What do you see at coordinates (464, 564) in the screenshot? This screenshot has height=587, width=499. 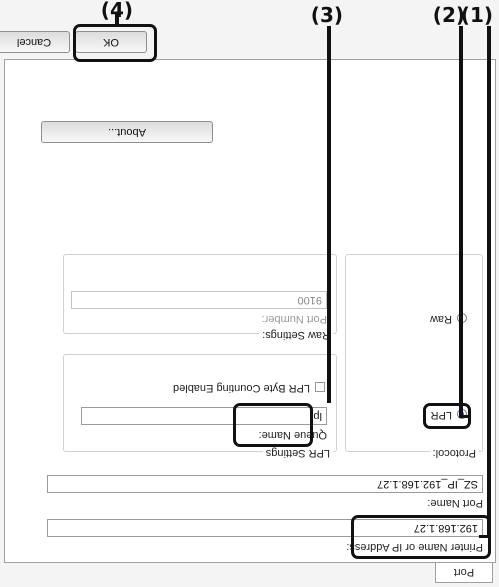 I see `tab-port-settings: Port Settings` at bounding box center [464, 564].